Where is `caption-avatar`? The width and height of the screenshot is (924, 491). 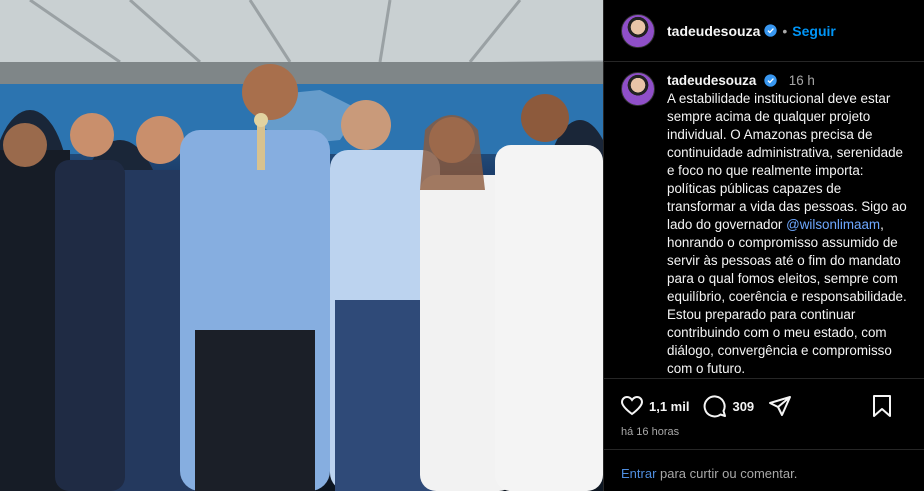
caption-avatar is located at coordinates (638, 89).